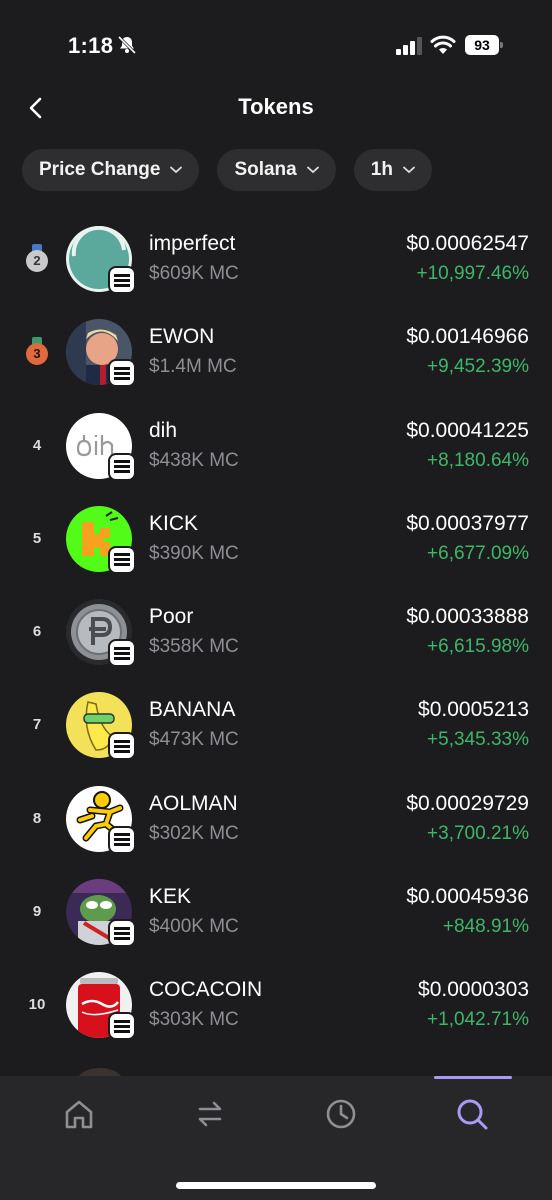 The image size is (552, 1200). I want to click on token-name: dih, so click(163, 430).